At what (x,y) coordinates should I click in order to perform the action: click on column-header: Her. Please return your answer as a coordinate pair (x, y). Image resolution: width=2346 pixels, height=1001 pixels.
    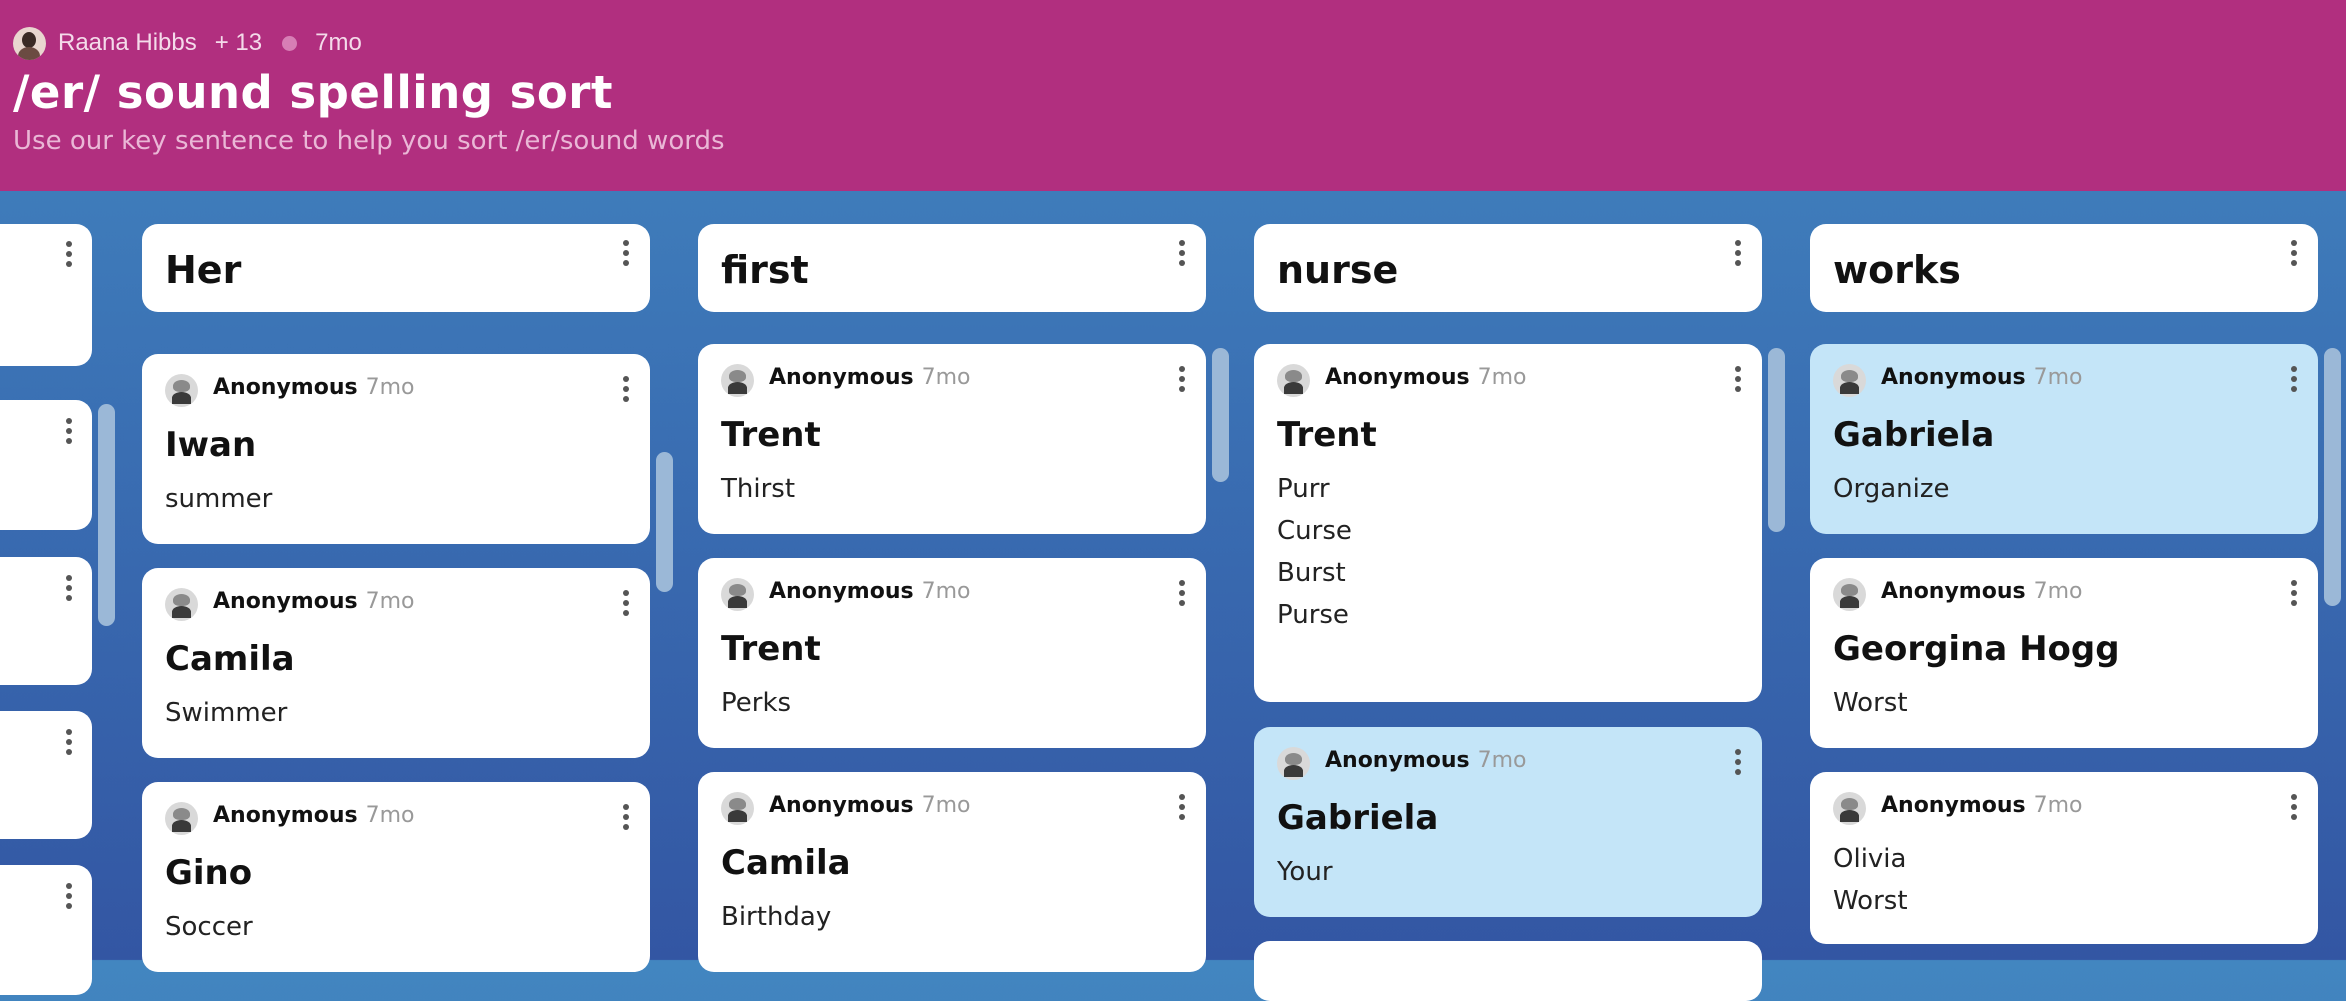
    Looking at the image, I should click on (396, 268).